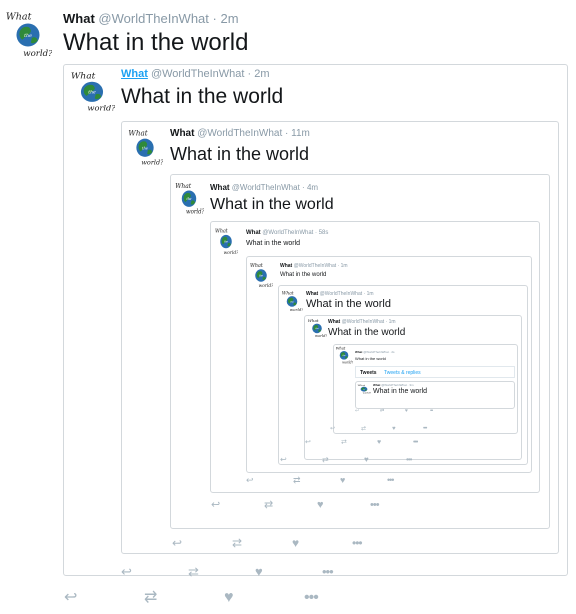 This screenshot has height=614, width=576. What do you see at coordinates (392, 352) in the screenshot?
I see `timestamp: 2s` at bounding box center [392, 352].